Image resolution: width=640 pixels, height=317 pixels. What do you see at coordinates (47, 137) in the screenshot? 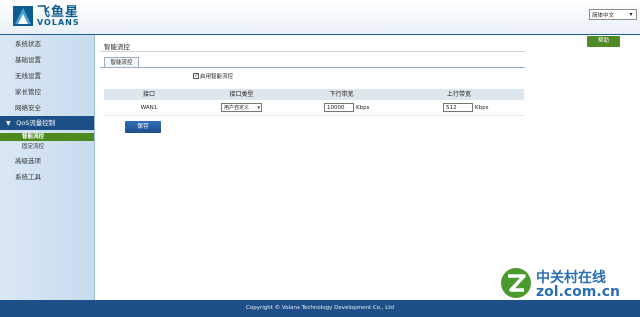
I see `sidebar-subitem-smart-qos: 智能流控` at bounding box center [47, 137].